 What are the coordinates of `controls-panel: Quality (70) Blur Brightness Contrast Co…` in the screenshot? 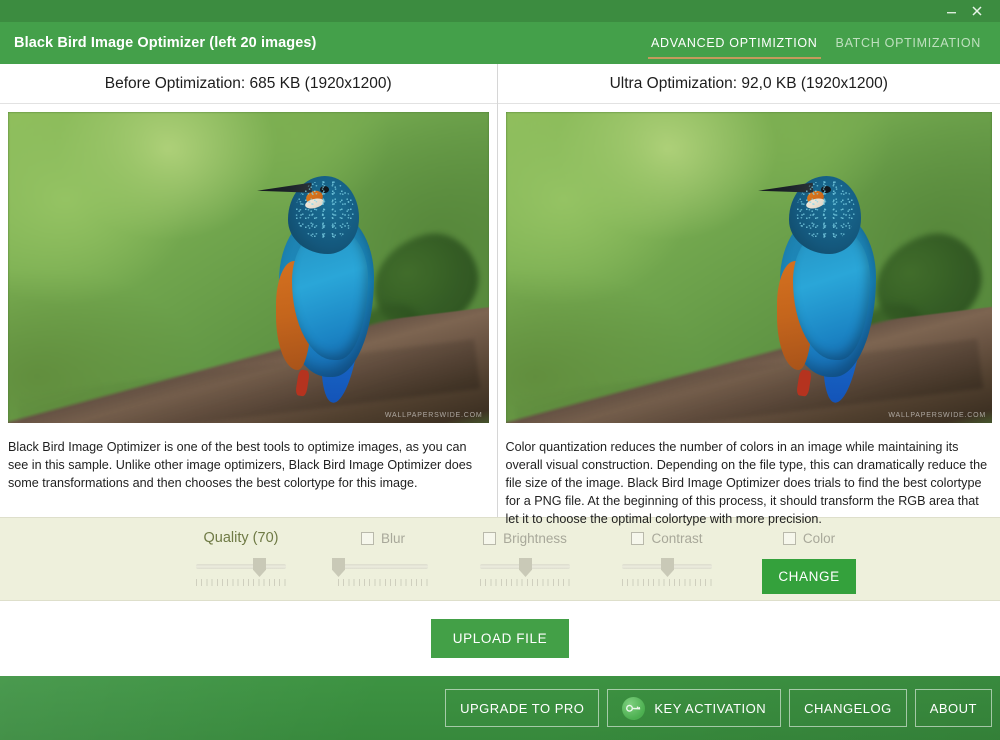 It's located at (500, 559).